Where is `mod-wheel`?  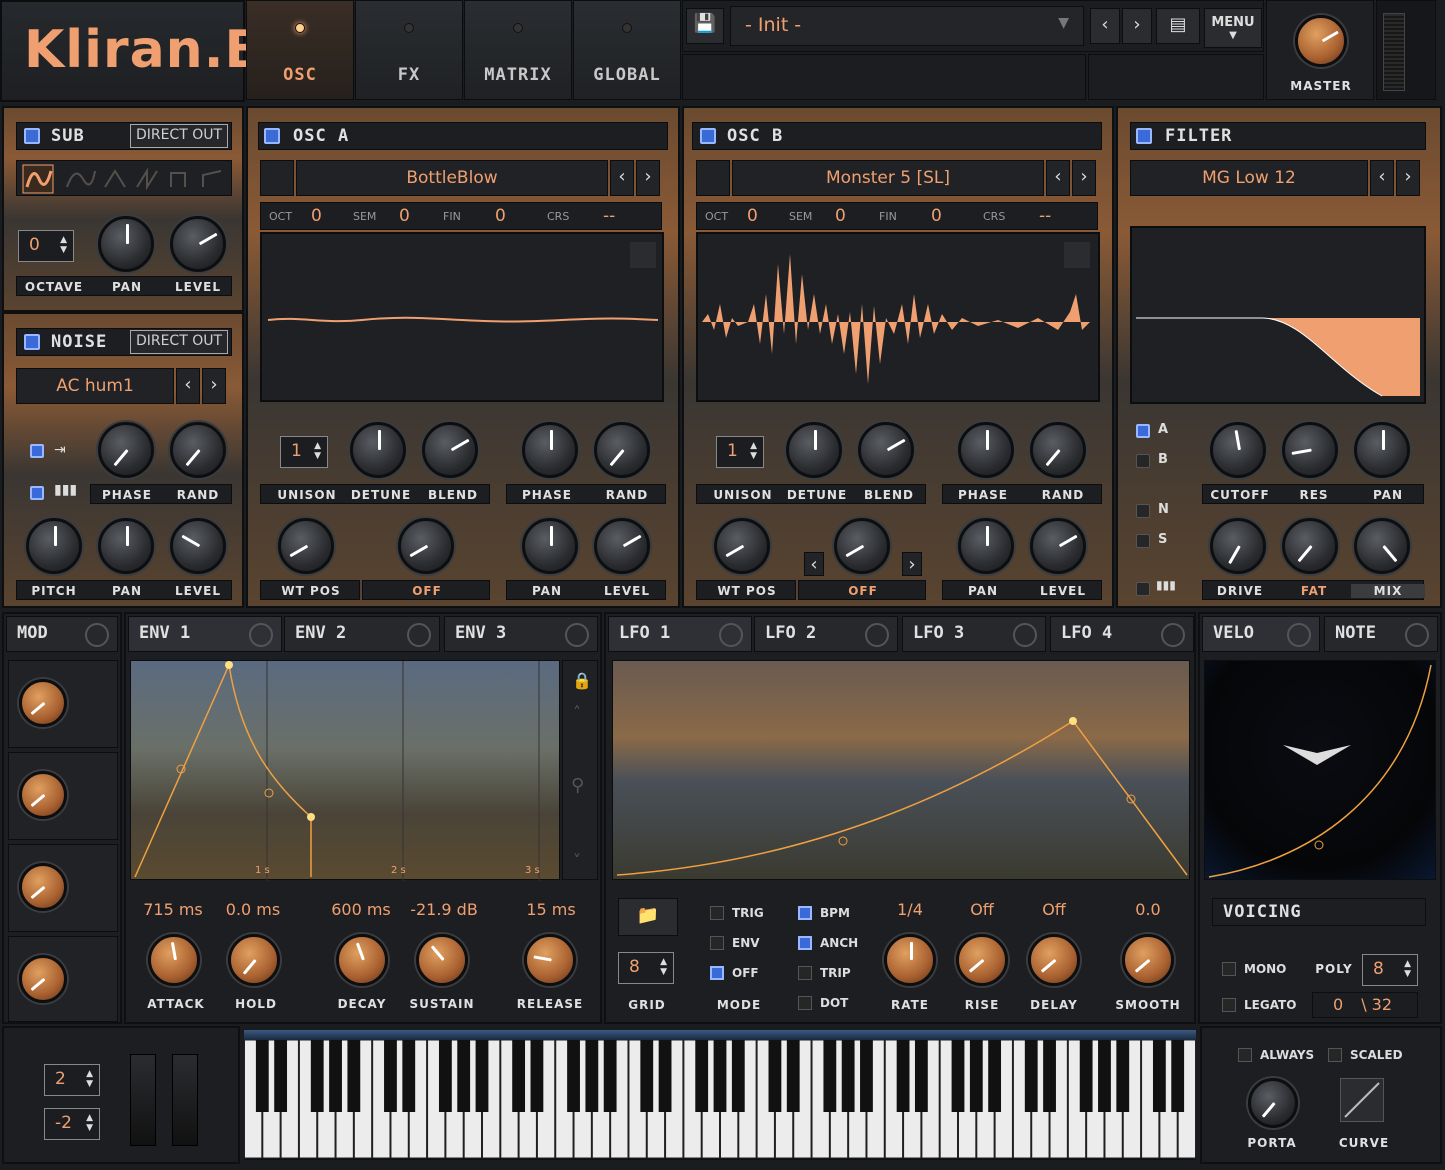 mod-wheel is located at coordinates (185, 1100).